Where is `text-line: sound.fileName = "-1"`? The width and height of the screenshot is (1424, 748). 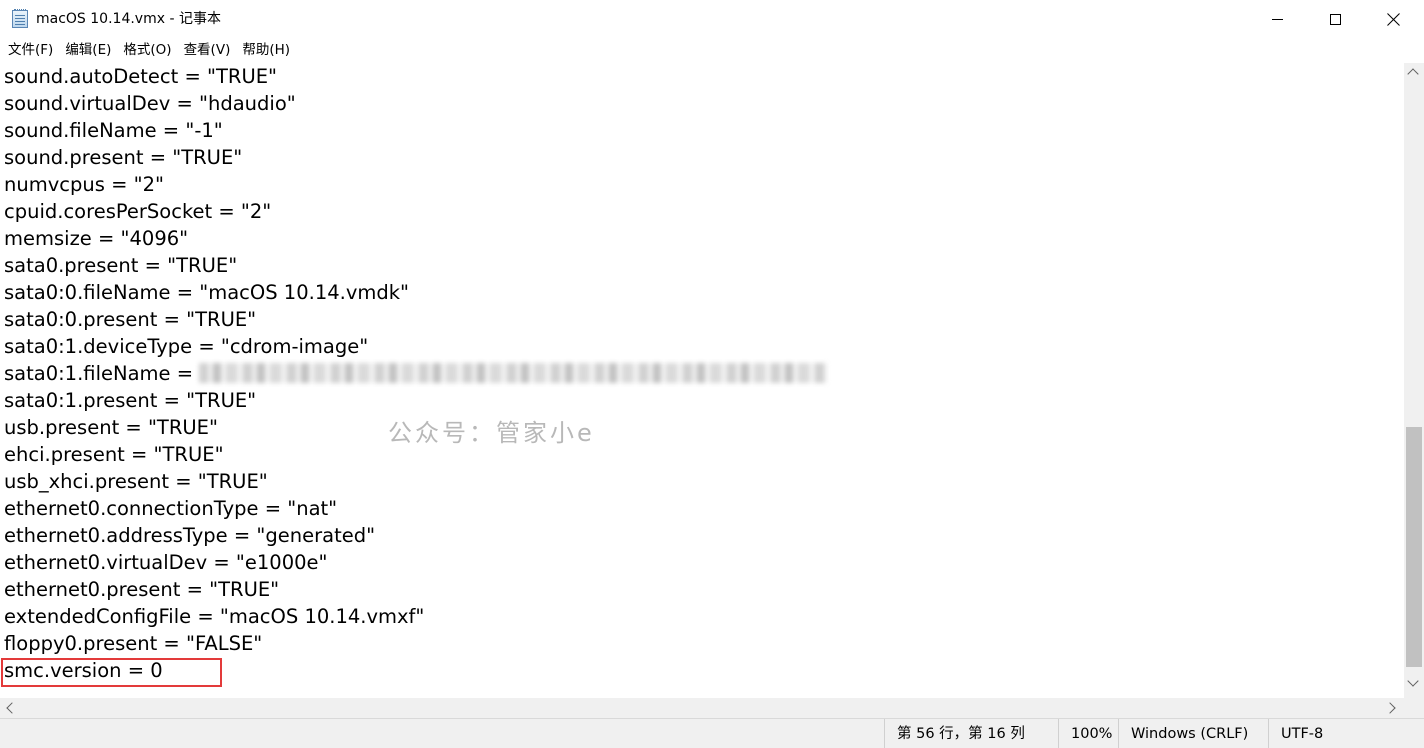
text-line: sound.fileName = "-1" is located at coordinates (113, 130).